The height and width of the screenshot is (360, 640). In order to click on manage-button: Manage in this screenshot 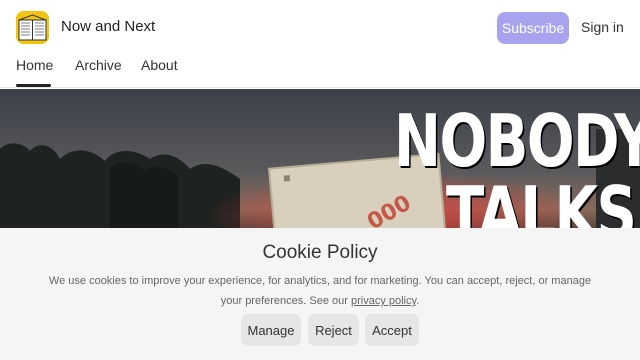, I will do `click(271, 330)`.